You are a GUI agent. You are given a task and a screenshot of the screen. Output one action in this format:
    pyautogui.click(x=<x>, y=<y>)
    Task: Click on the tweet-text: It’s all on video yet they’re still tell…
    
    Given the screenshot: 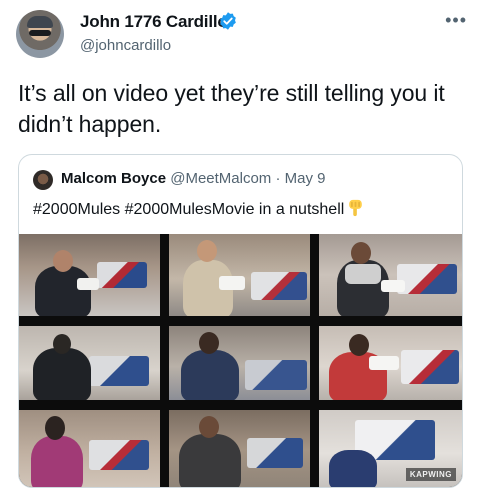 What is the action you would take?
    pyautogui.click(x=231, y=108)
    